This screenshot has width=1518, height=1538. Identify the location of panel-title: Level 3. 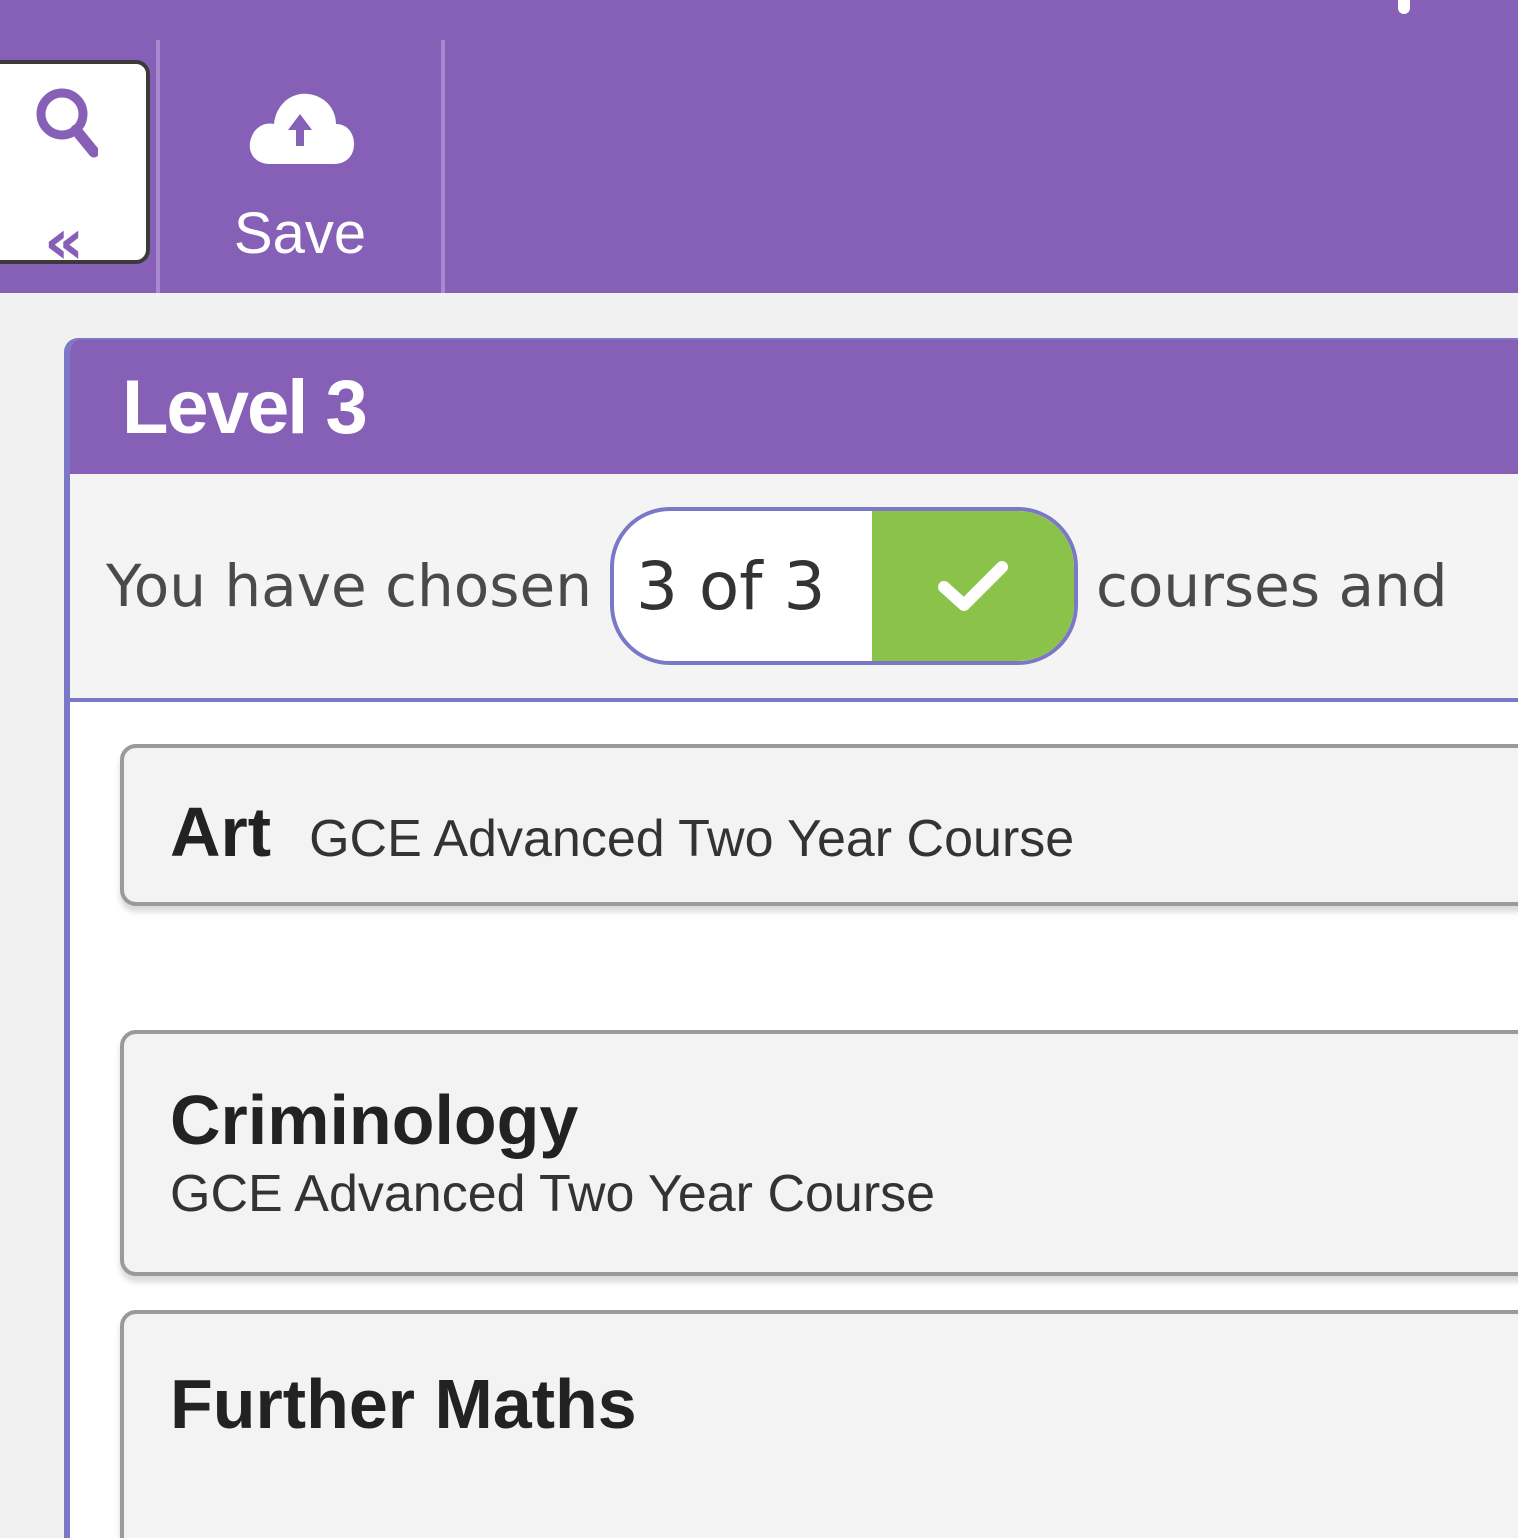
(245, 407).